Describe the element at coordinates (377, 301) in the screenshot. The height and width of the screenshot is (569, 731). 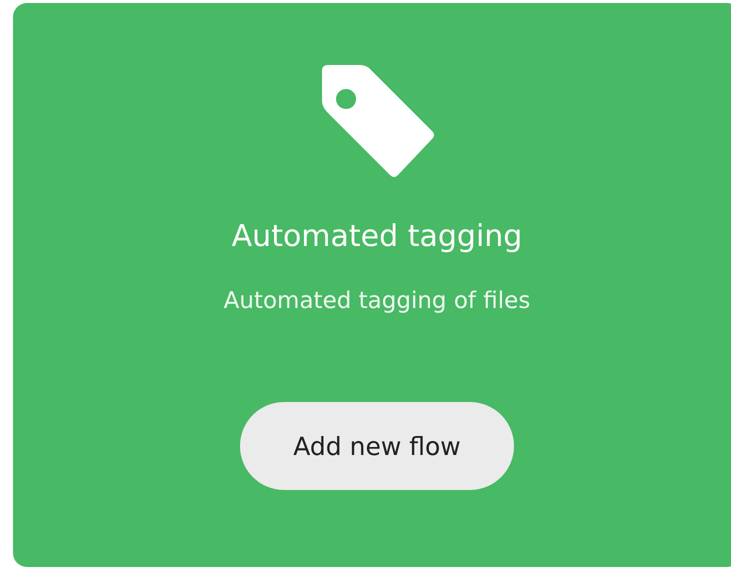
I see `card-description: Automated tagging of files` at that location.